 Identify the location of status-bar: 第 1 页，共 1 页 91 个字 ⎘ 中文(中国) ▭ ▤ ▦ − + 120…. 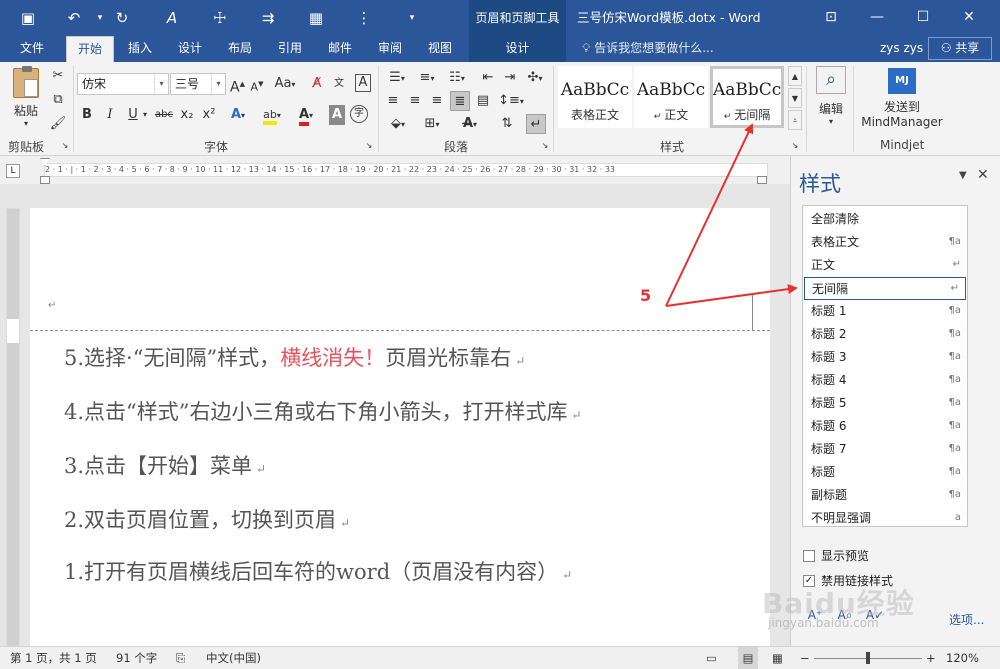
(500, 657).